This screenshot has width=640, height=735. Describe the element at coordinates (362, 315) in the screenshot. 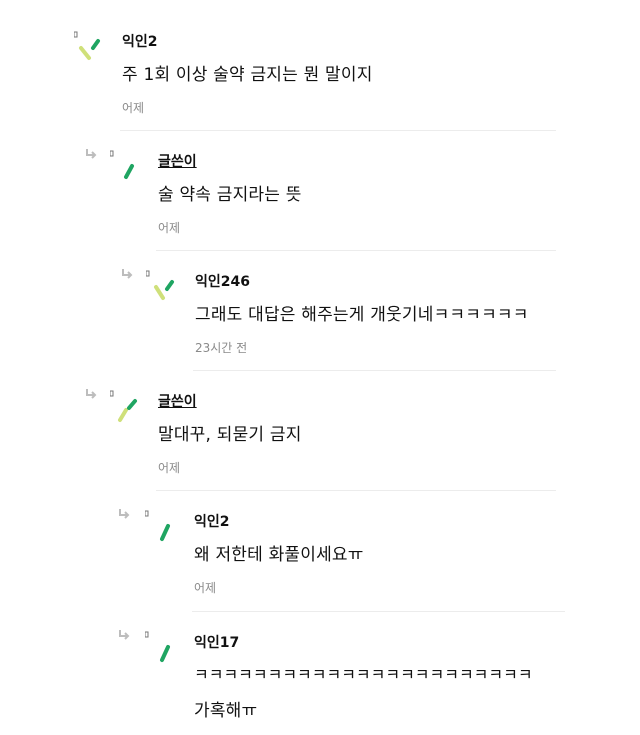

I see `comment-text: 그래도 대답은 해주는게 개웃기네ㅋㅋㅋㅋㅋㅋ` at that location.